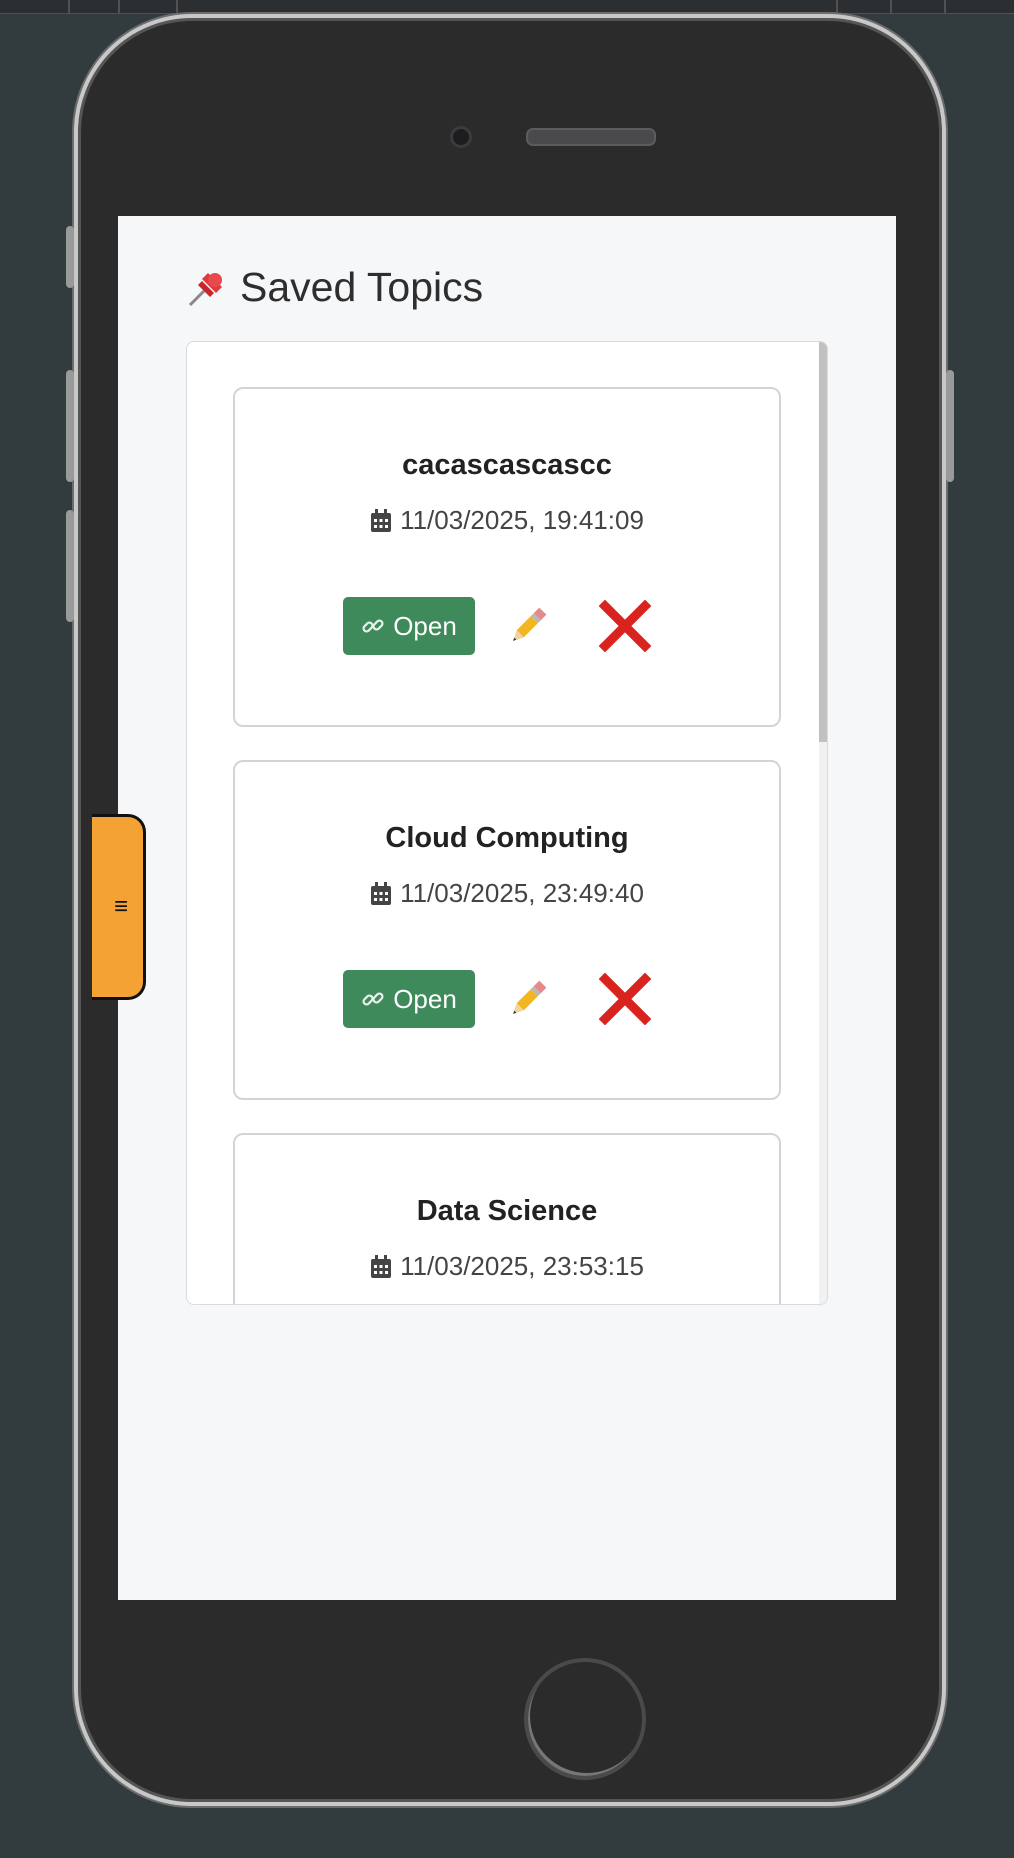  What do you see at coordinates (70, 257) in the screenshot?
I see `mute-switch` at bounding box center [70, 257].